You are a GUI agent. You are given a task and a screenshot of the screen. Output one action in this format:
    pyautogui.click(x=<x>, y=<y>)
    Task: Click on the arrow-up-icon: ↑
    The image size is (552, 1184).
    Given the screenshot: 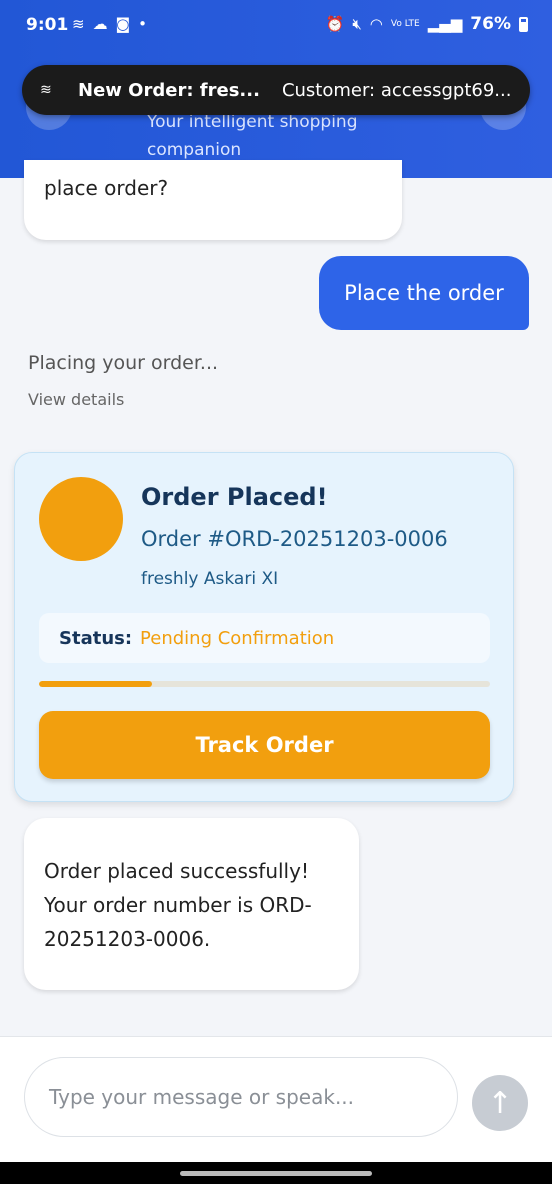 What is the action you would take?
    pyautogui.click(x=500, y=1103)
    